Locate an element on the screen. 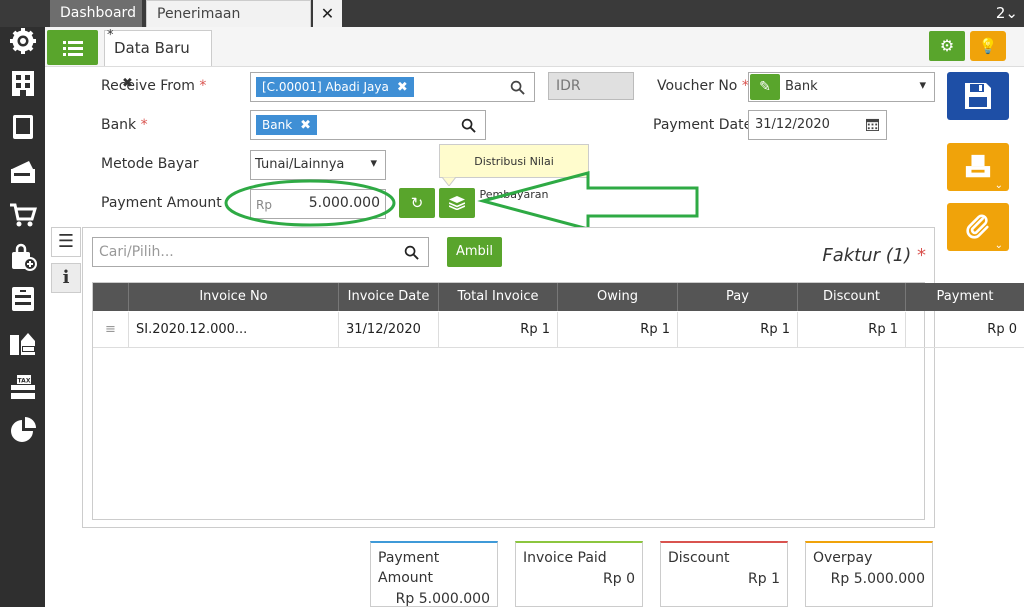 This screenshot has width=1024, height=607. column-header-pay: Pay is located at coordinates (738, 297).